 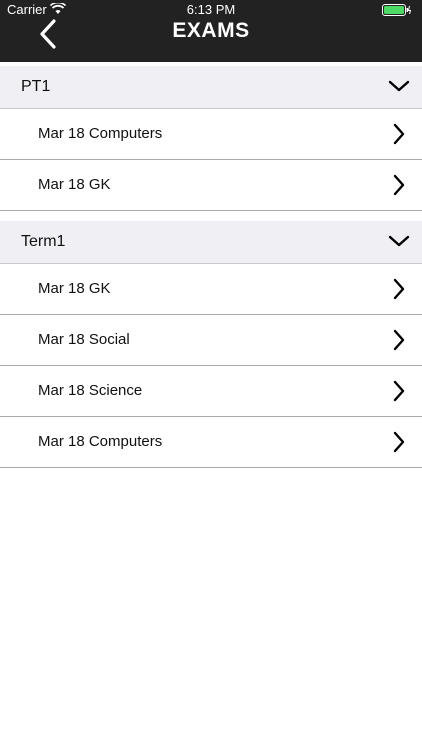 What do you see at coordinates (84, 339) in the screenshot?
I see `exam-label: Mar 18 Social` at bounding box center [84, 339].